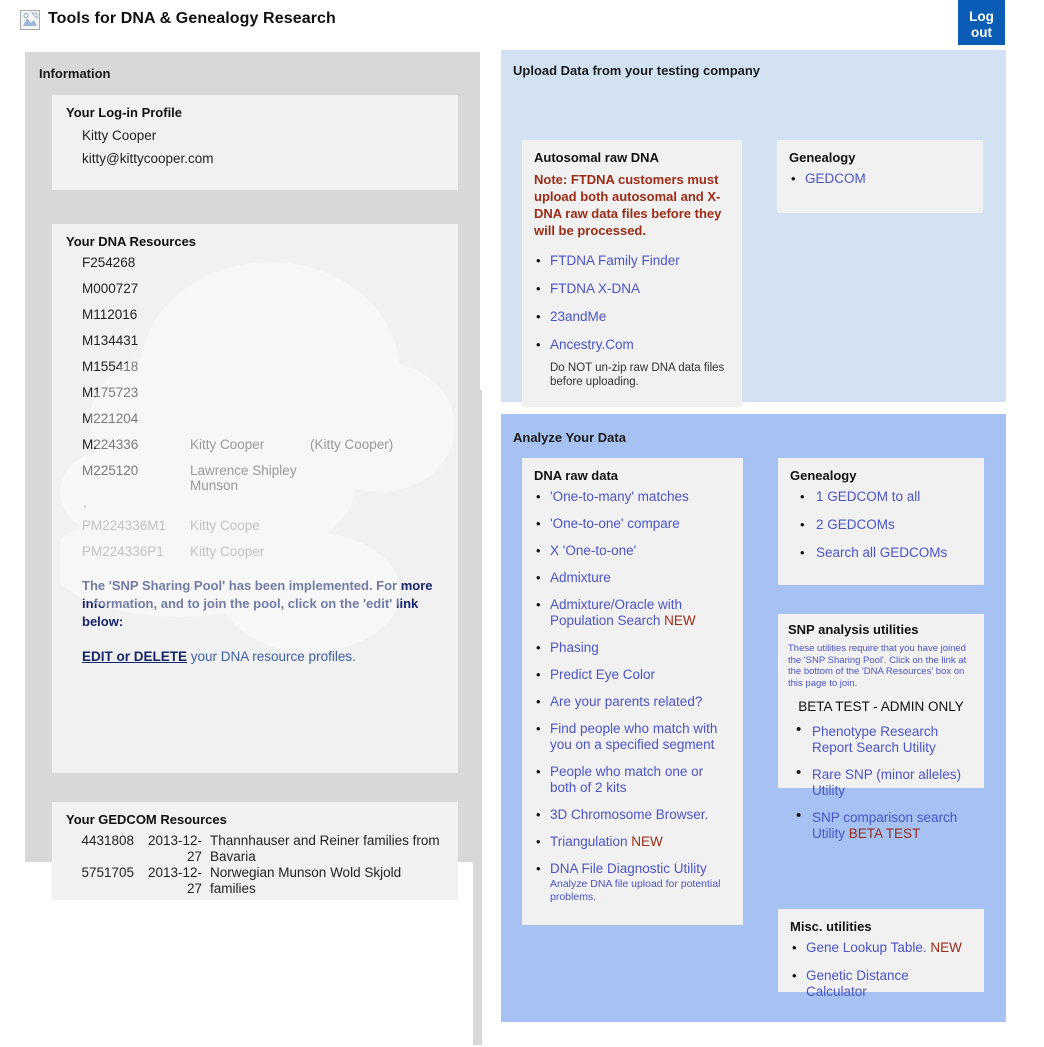 Image resolution: width=1044 pixels, height=1047 pixels. What do you see at coordinates (632, 317) in the screenshot?
I see `upload-autosomal-item: 23andMe` at bounding box center [632, 317].